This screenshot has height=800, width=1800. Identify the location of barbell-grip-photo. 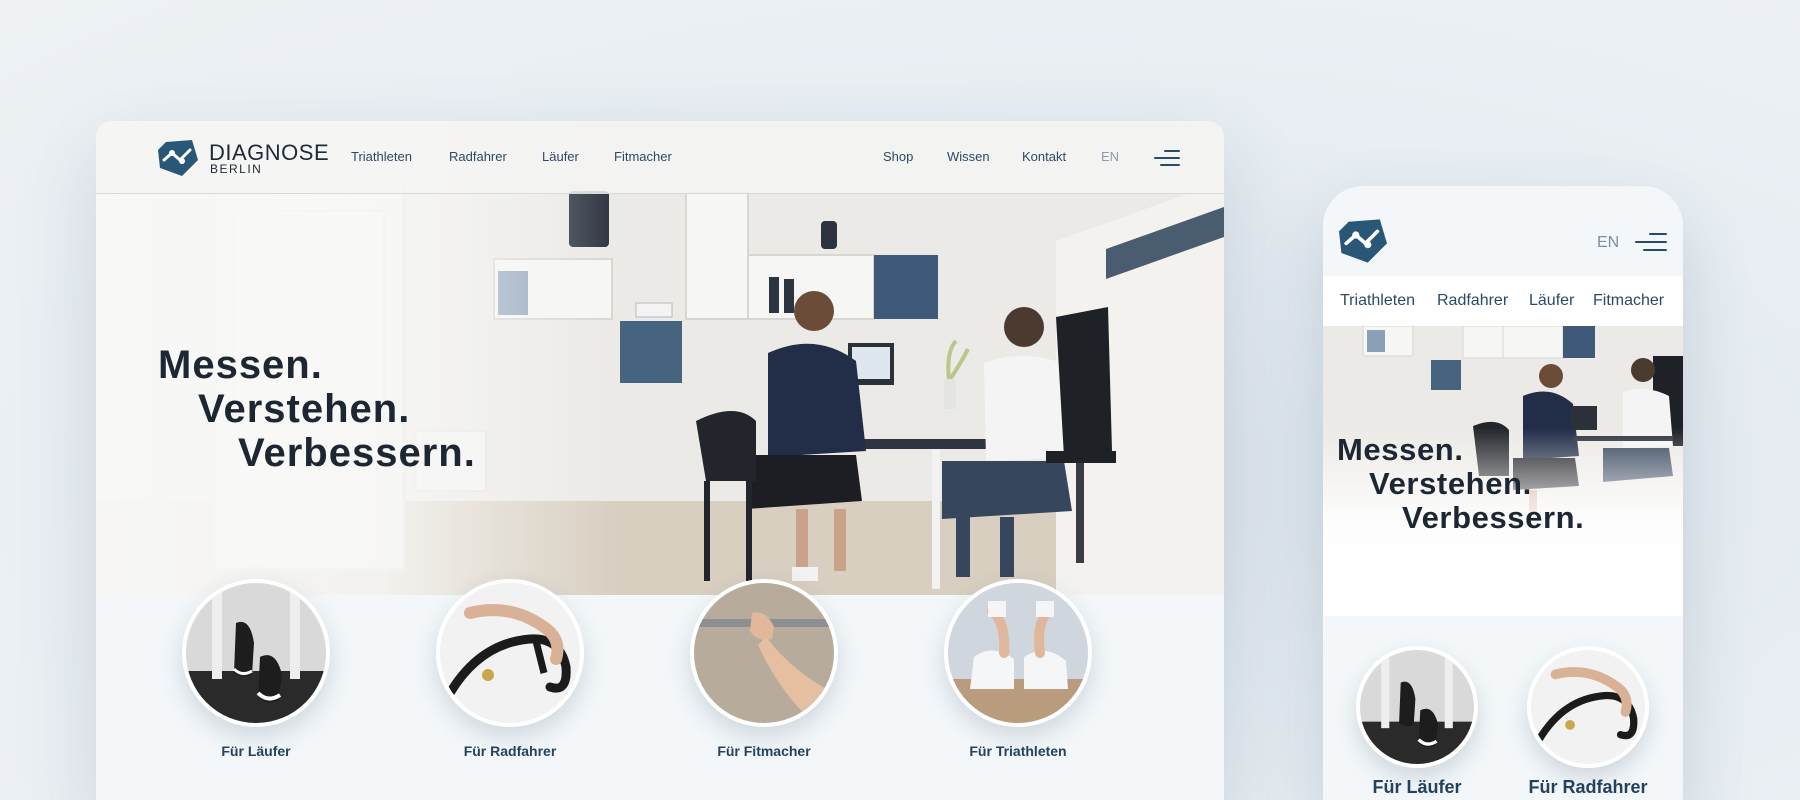
(764, 653).